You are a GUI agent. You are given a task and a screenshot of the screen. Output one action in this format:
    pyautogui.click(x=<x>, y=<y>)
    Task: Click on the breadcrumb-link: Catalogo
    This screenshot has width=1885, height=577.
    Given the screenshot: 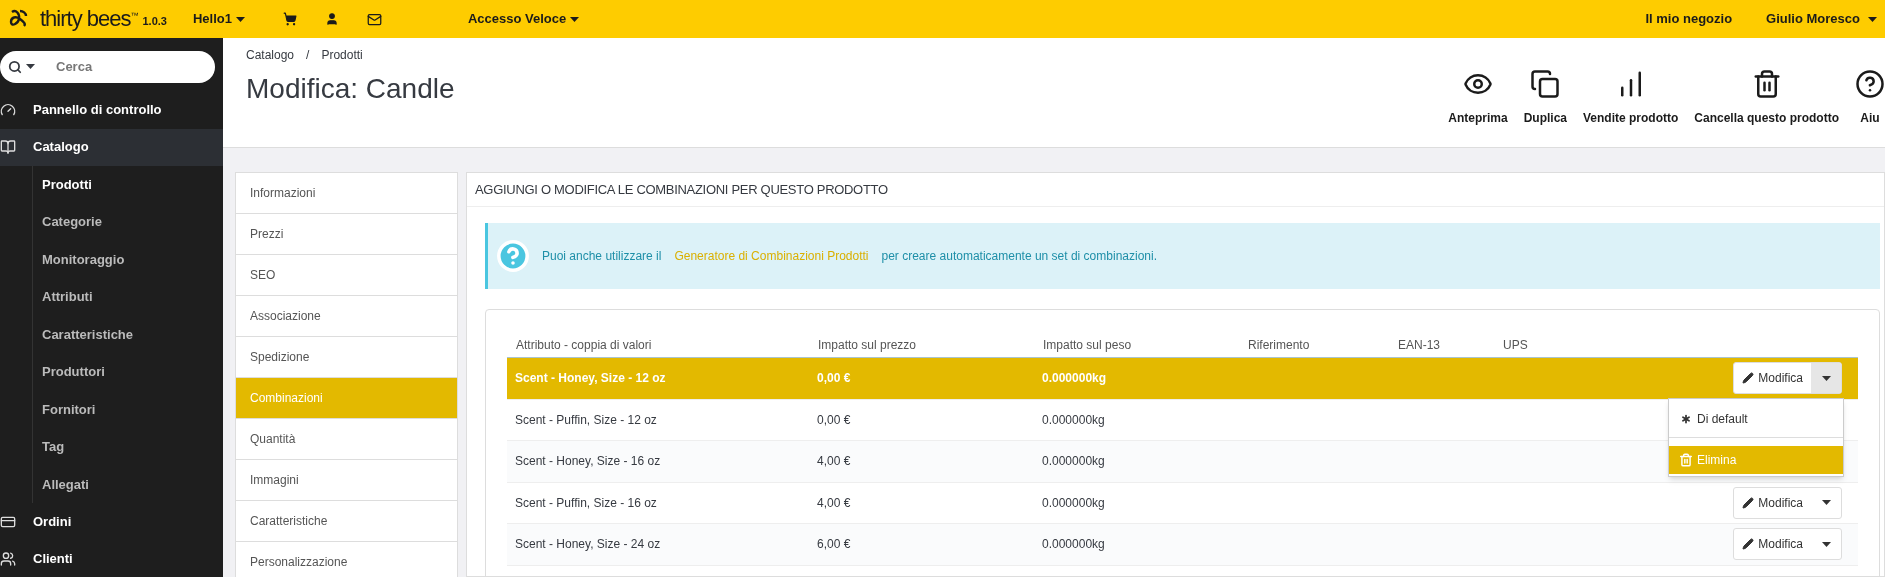 What is the action you would take?
    pyautogui.click(x=270, y=55)
    